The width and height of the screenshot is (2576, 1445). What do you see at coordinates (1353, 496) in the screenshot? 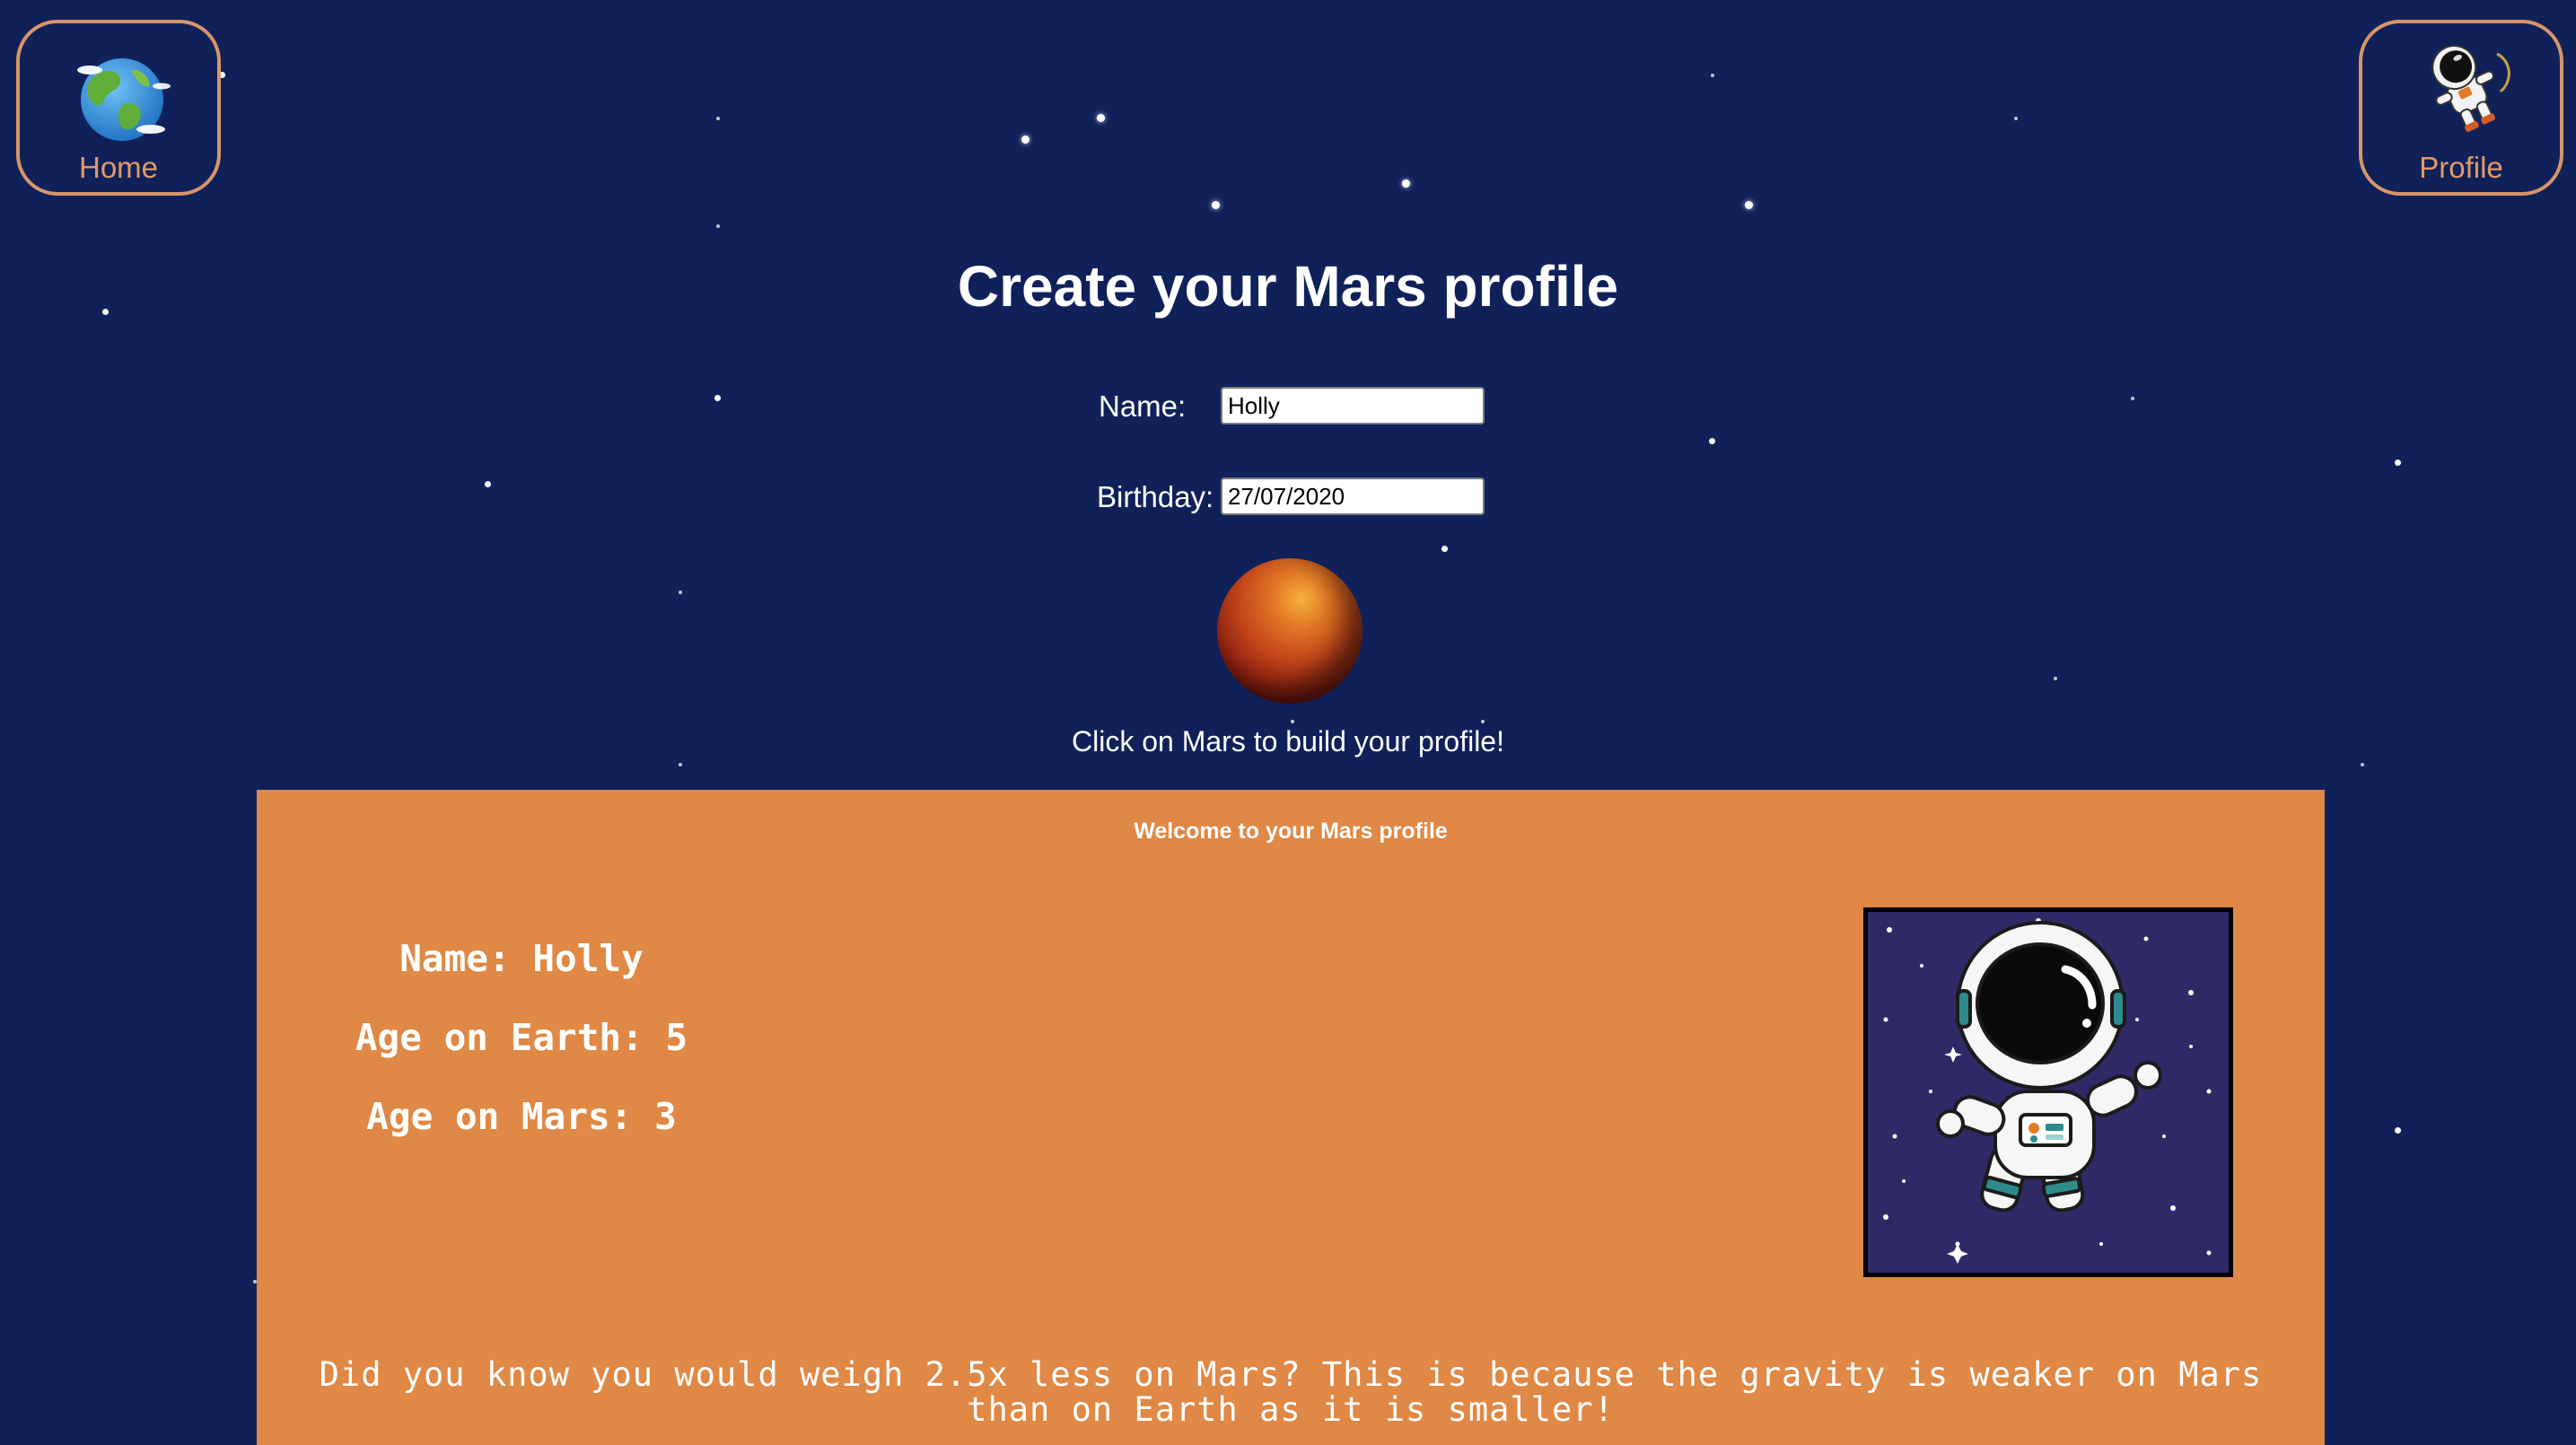
I see `birthday-input` at bounding box center [1353, 496].